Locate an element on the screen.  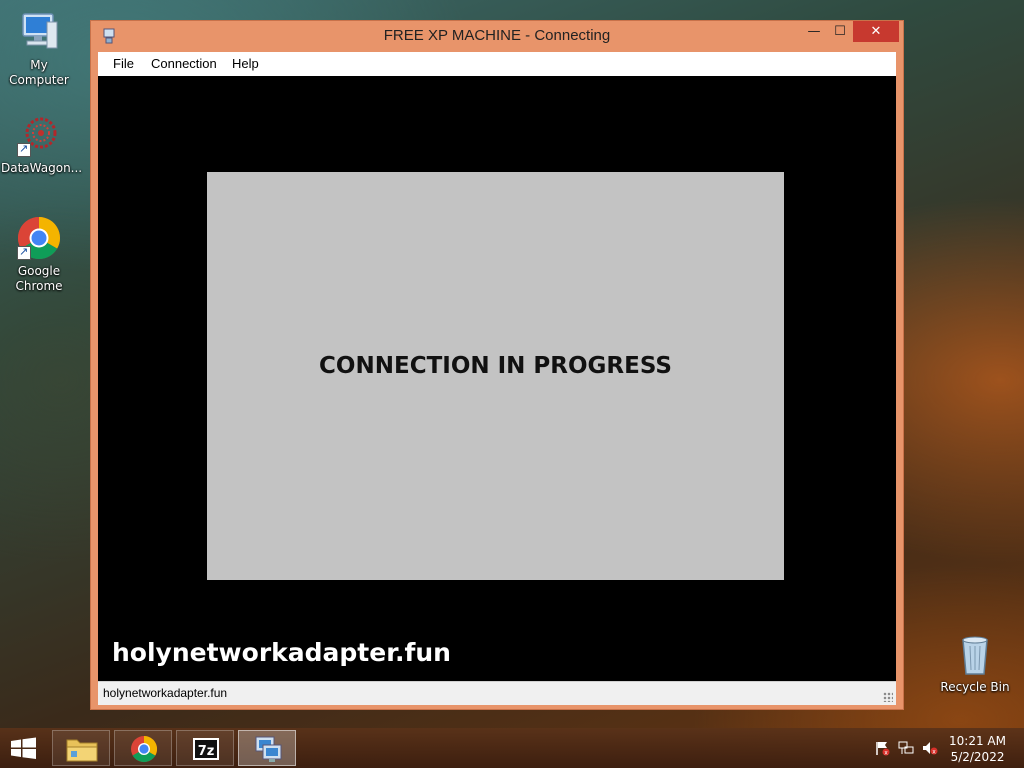
connection-message: CONNECTION IN PROGRESS is located at coordinates (495, 366).